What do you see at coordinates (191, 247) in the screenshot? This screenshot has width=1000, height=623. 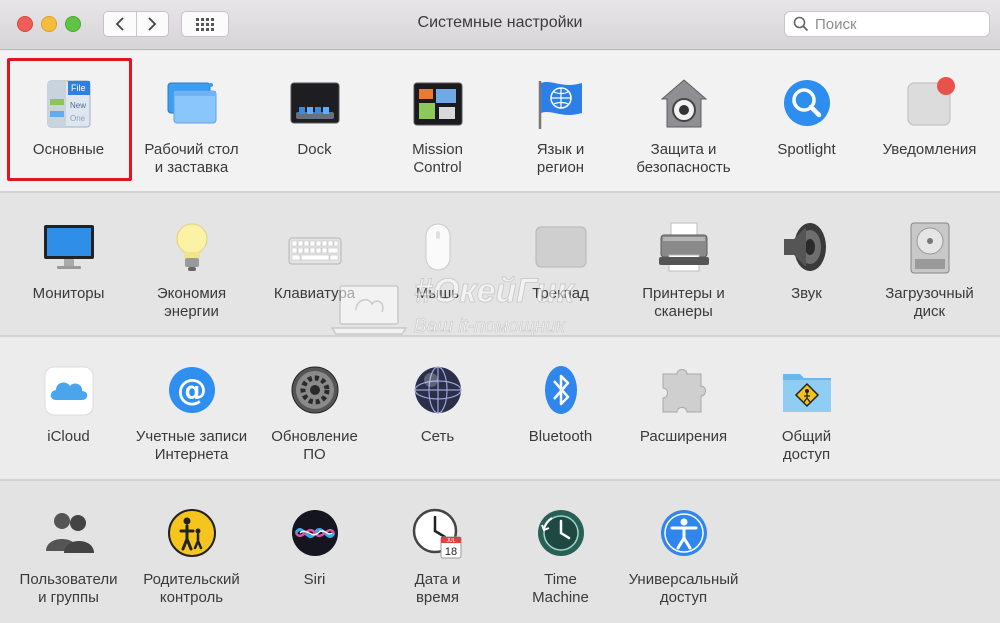 I see `energy-saver-icon` at bounding box center [191, 247].